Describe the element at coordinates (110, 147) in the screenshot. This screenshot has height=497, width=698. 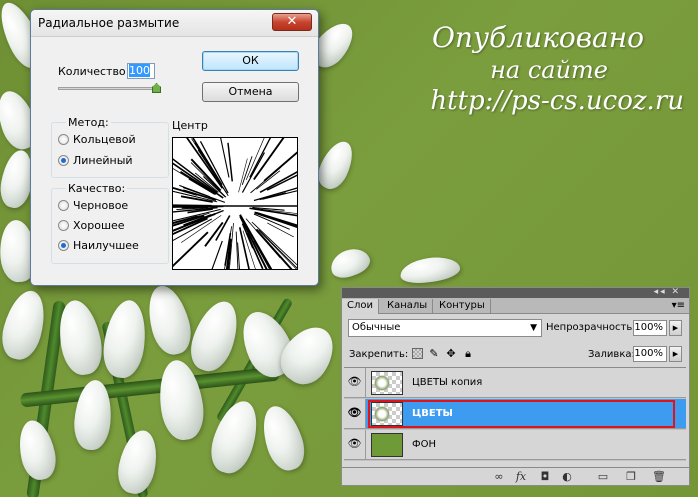
I see `method-group: Метод: Кольцевой Линейный` at that location.